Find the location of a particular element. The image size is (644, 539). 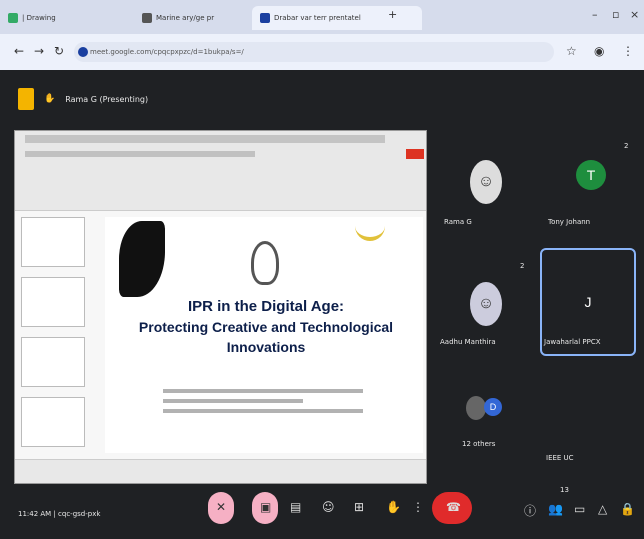

activities-icon: △ is located at coordinates (602, 509).